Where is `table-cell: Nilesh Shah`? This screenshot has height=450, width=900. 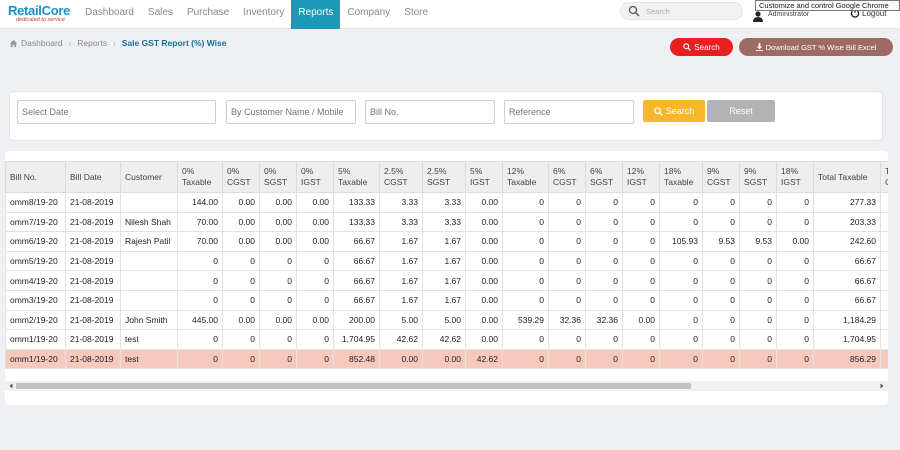 table-cell: Nilesh Shah is located at coordinates (149, 222).